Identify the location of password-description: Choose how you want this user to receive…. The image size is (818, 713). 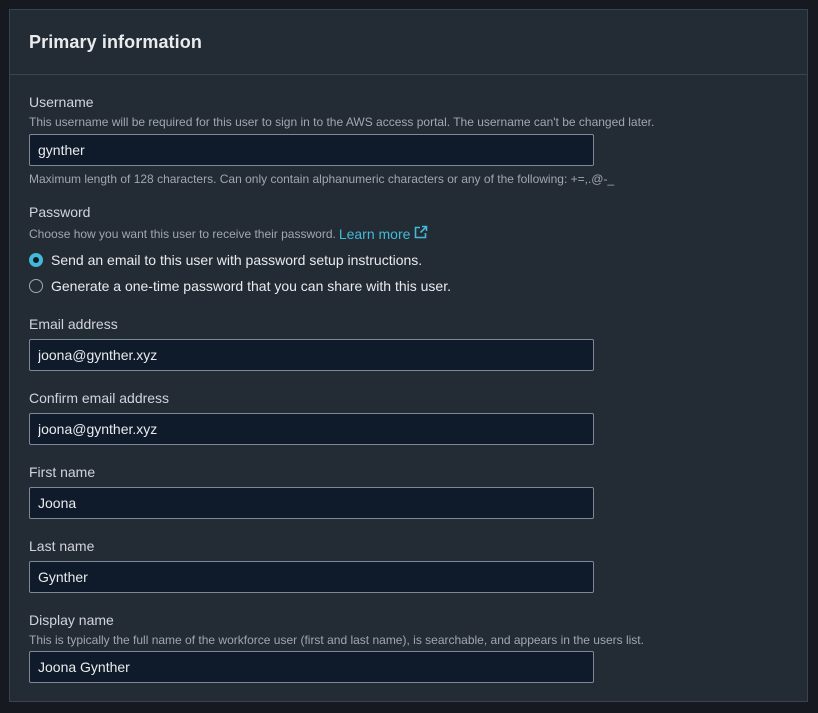
(182, 233).